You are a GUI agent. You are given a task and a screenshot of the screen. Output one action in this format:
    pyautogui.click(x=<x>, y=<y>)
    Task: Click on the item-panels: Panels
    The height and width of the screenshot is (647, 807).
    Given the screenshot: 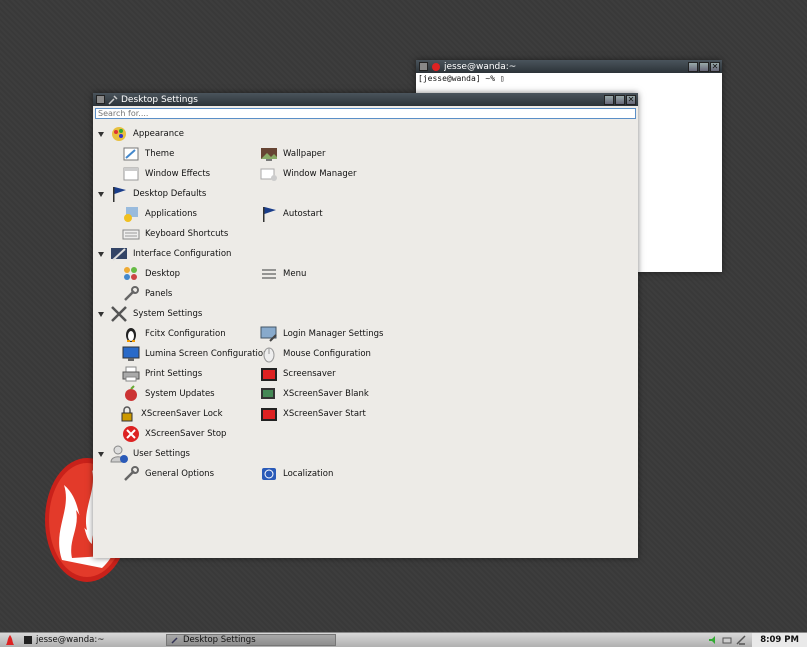 What is the action you would take?
    pyautogui.click(x=147, y=294)
    